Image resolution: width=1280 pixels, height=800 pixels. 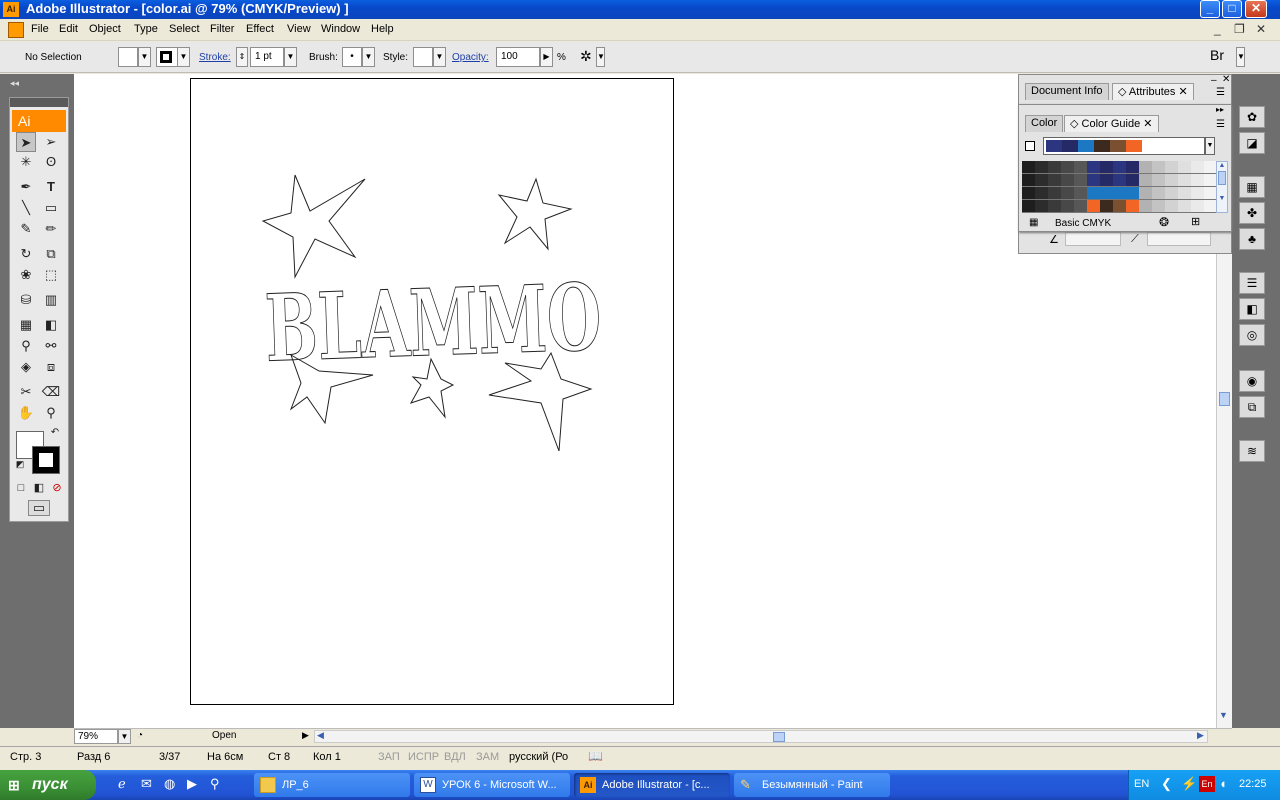 What do you see at coordinates (382, 29) in the screenshot?
I see `menu-help: Help` at bounding box center [382, 29].